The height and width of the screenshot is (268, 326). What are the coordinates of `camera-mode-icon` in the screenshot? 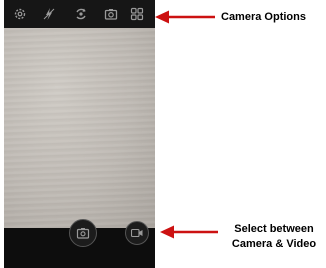 It's located at (111, 14).